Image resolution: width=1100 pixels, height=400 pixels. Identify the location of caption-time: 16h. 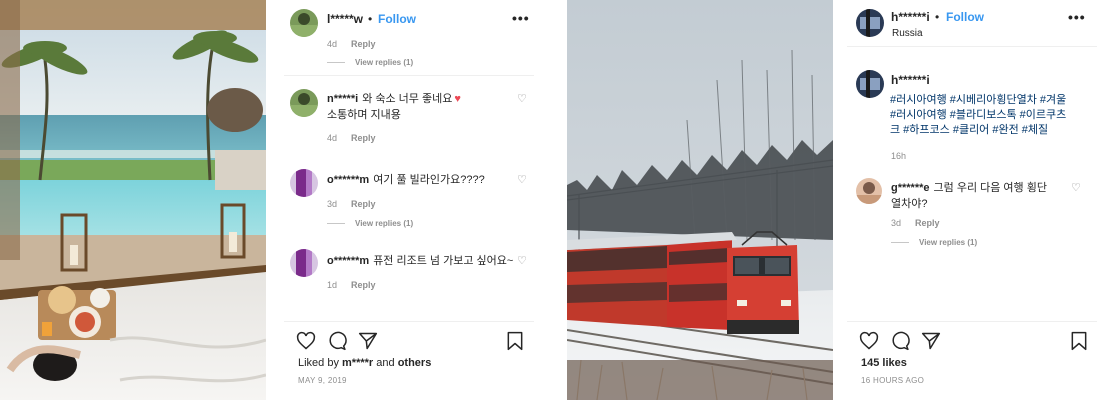
(899, 156).